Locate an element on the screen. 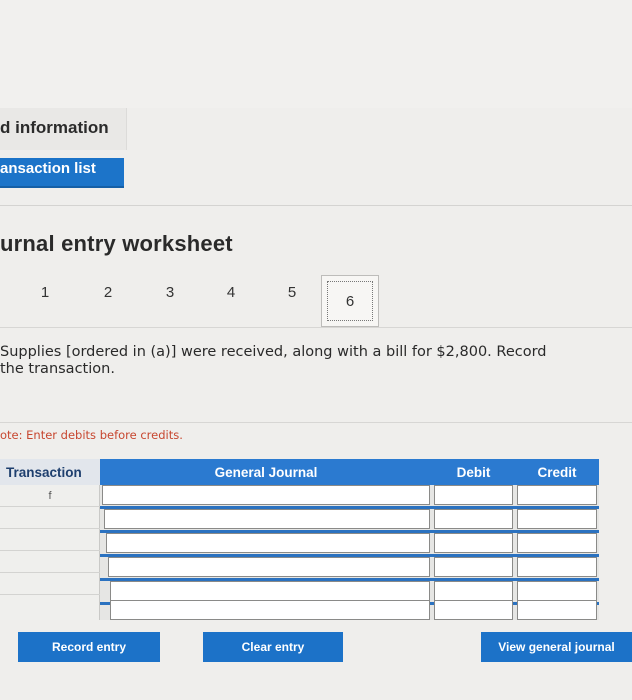 The height and width of the screenshot is (700, 632). step-5: 5 is located at coordinates (292, 292).